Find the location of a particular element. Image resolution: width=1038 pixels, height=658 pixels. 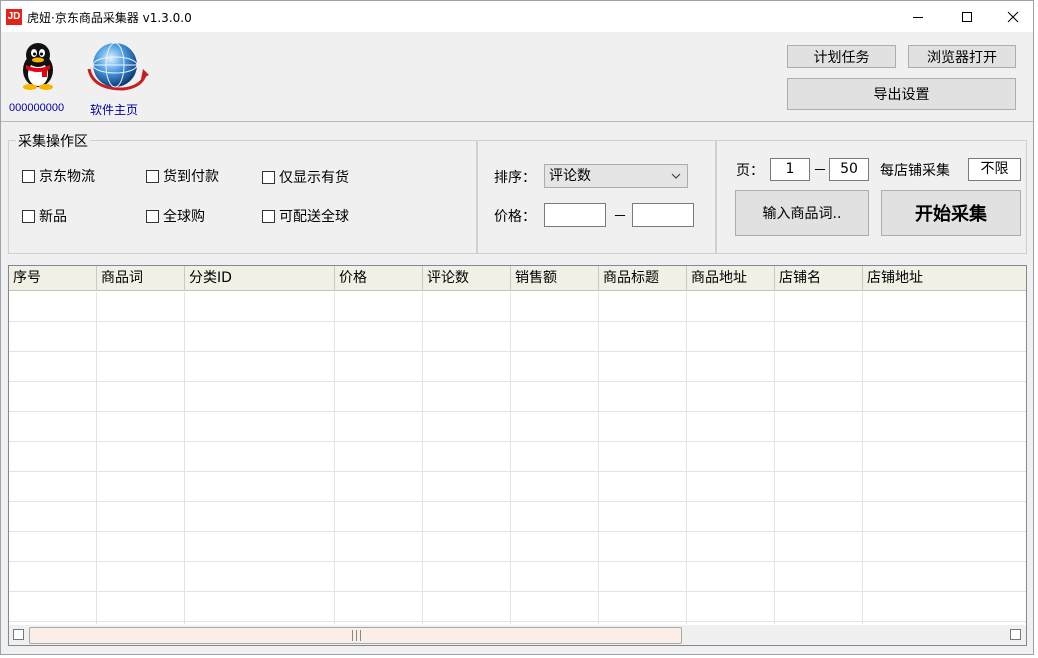

horizontal-scrollbar is located at coordinates (517, 635).